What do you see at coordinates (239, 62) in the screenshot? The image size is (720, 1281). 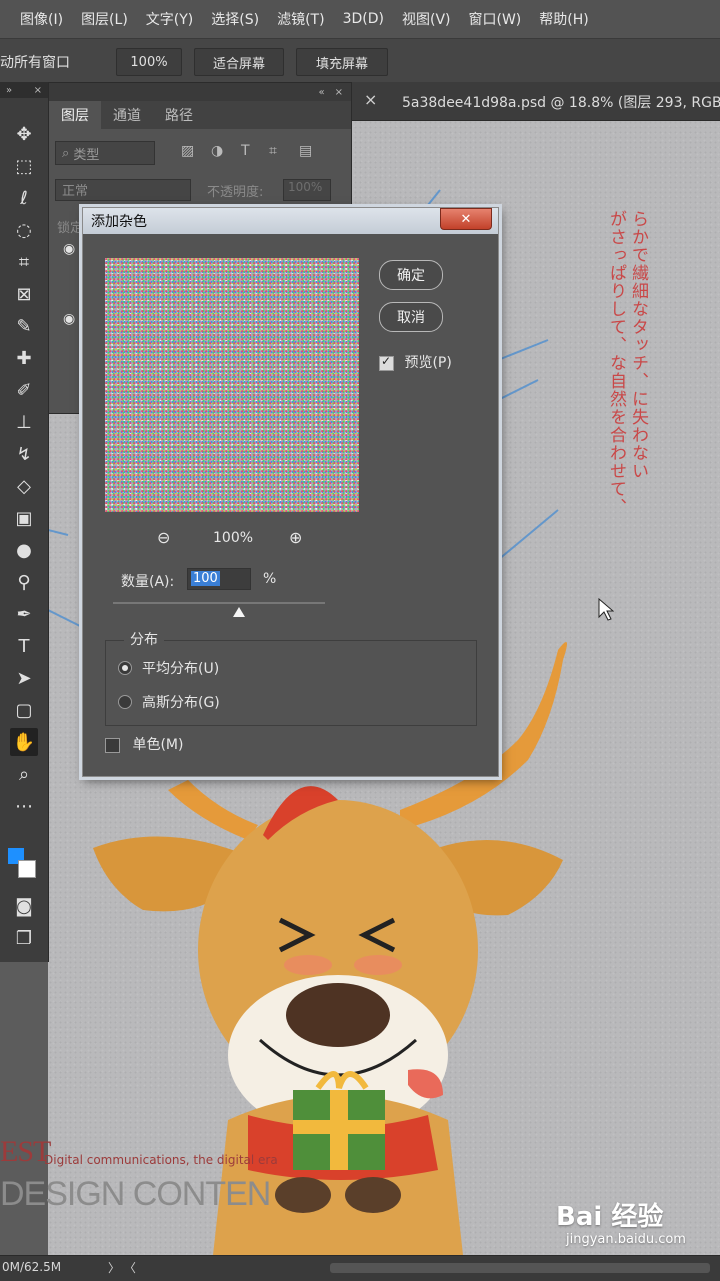 I see `fit-screen-button: 适合屏幕` at bounding box center [239, 62].